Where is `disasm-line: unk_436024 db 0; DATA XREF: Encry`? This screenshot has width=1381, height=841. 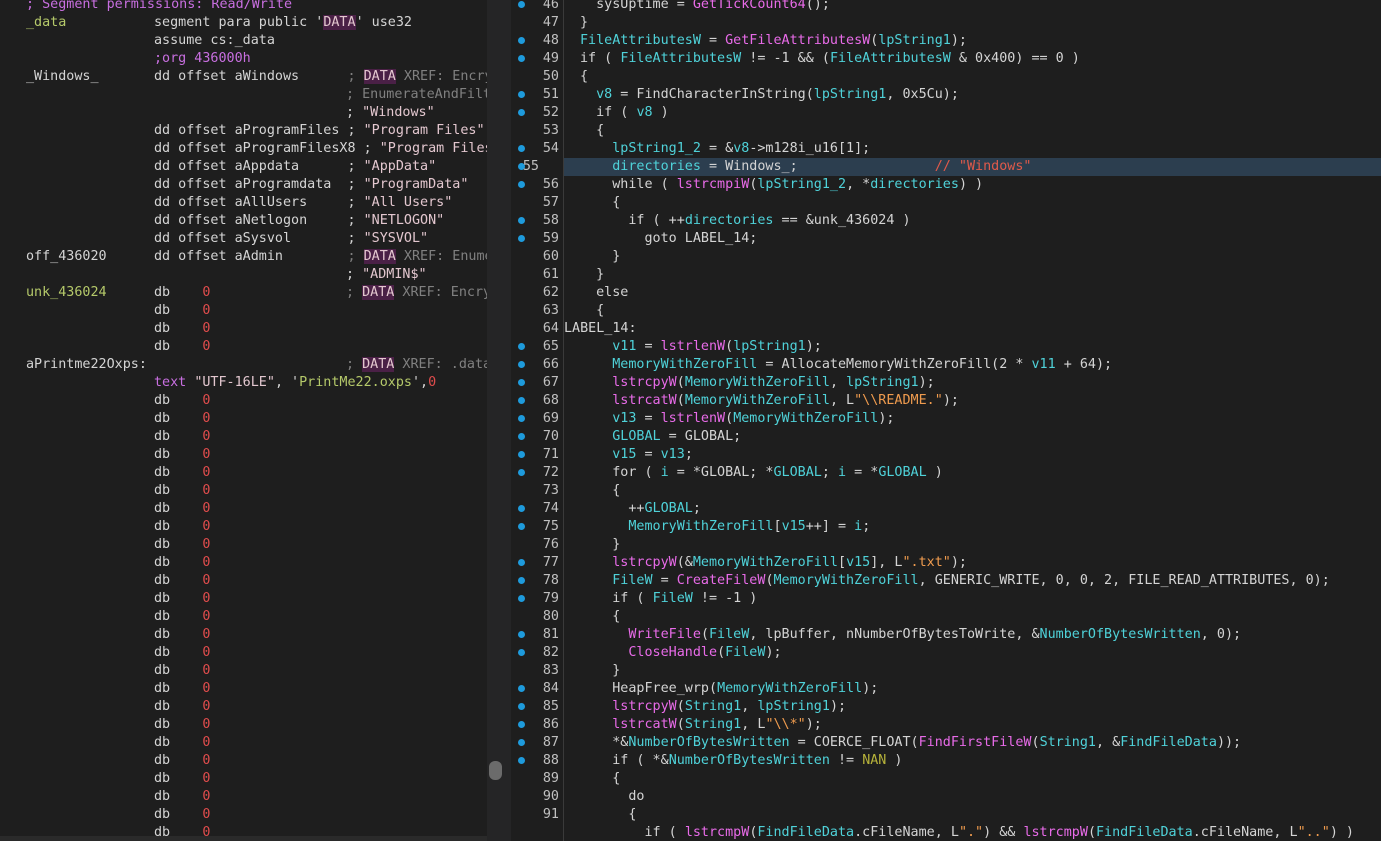 disasm-line: unk_436024 db 0; DATA XREF: Encry is located at coordinates (243, 293).